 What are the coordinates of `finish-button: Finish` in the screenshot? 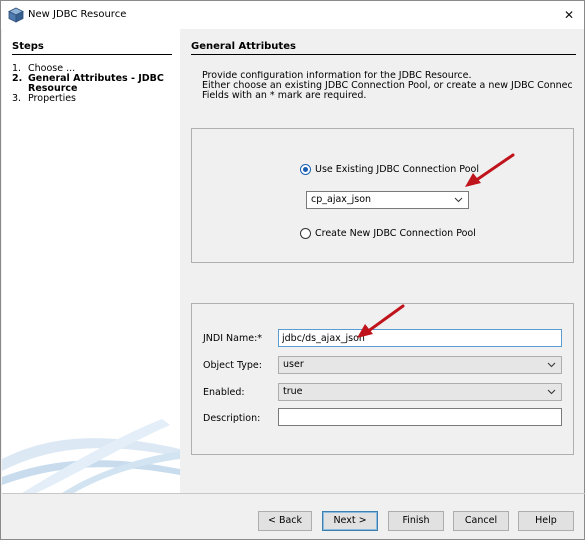 It's located at (416, 521).